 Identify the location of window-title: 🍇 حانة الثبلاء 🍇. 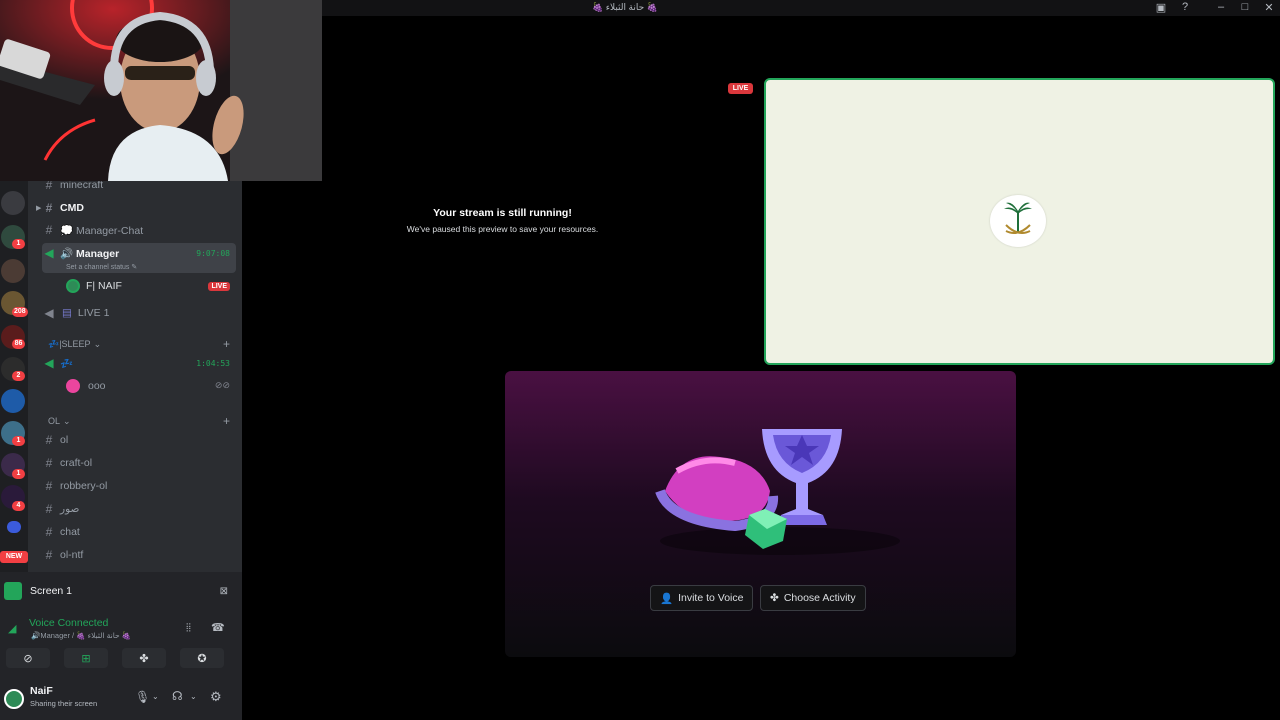
(625, 7).